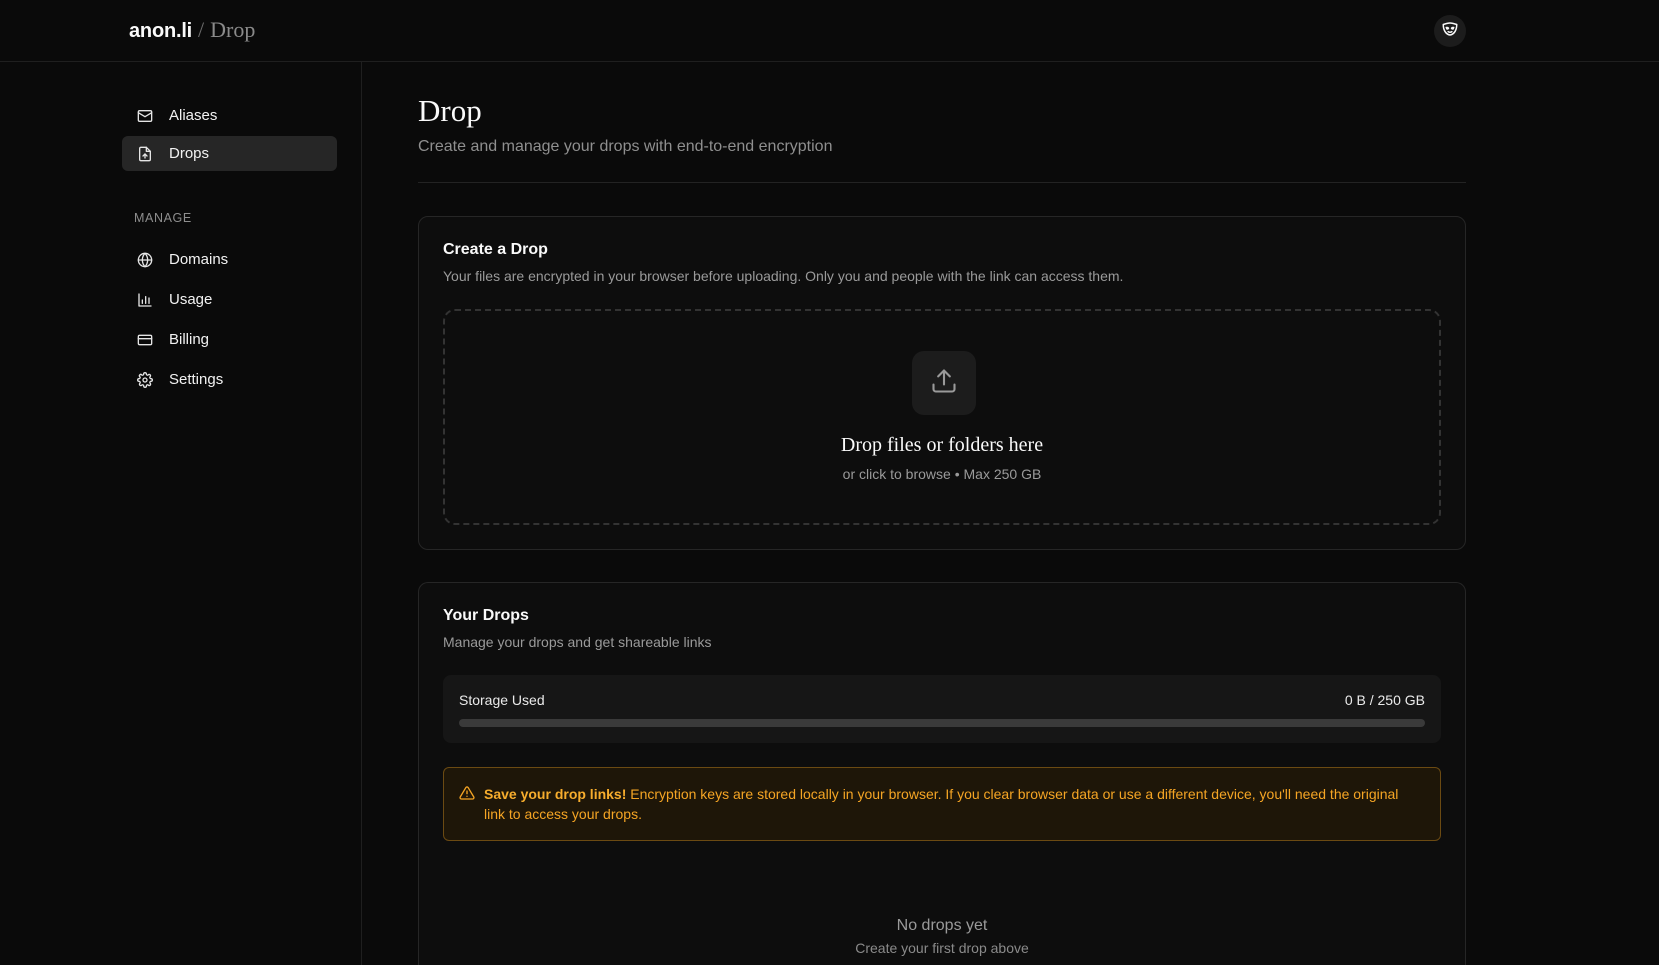 The width and height of the screenshot is (1659, 965). I want to click on mask-icon, so click(1450, 31).